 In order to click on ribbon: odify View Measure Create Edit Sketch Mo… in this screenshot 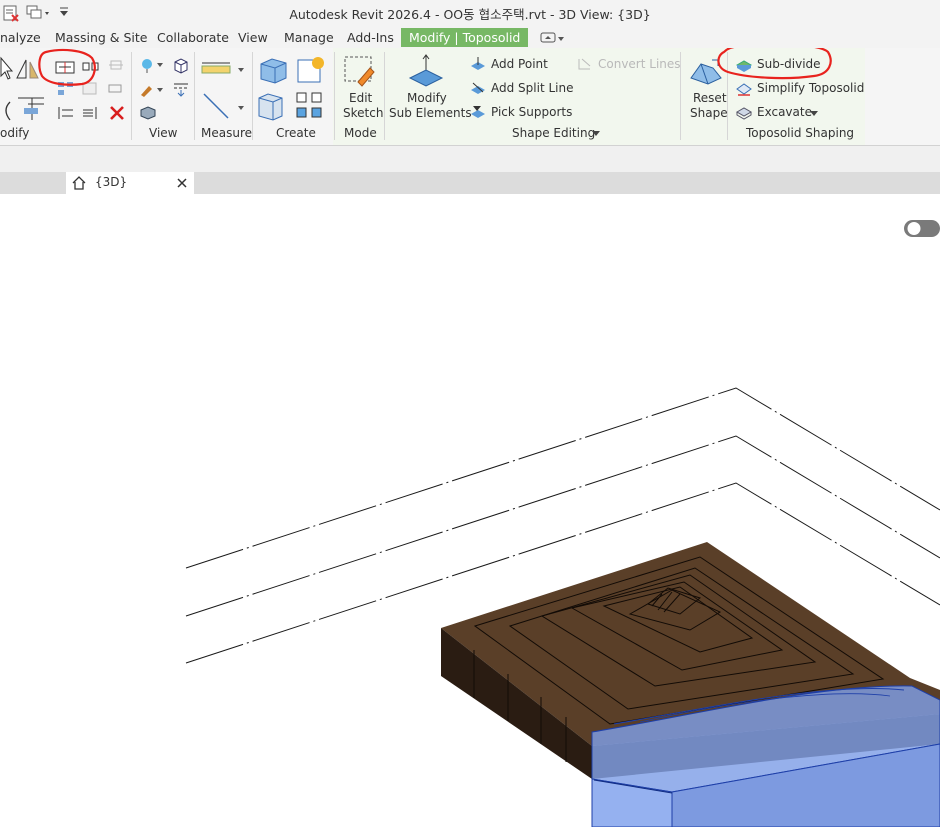, I will do `click(470, 97)`.